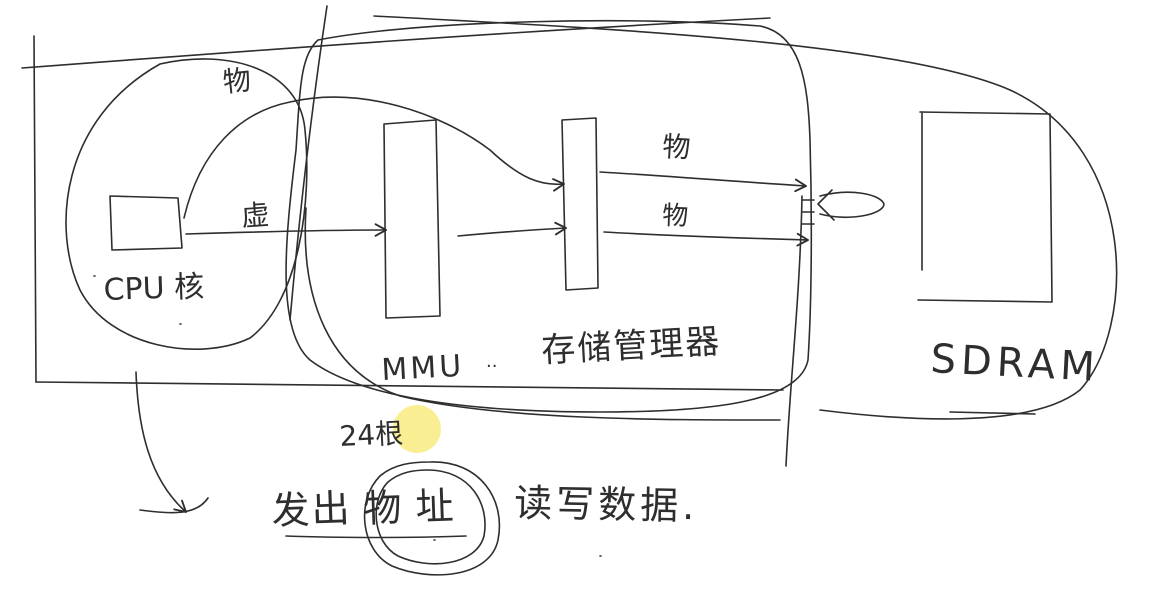 The width and height of the screenshot is (1153, 591). Describe the element at coordinates (675, 216) in the screenshot. I see `label-physical-lower: 物` at that location.